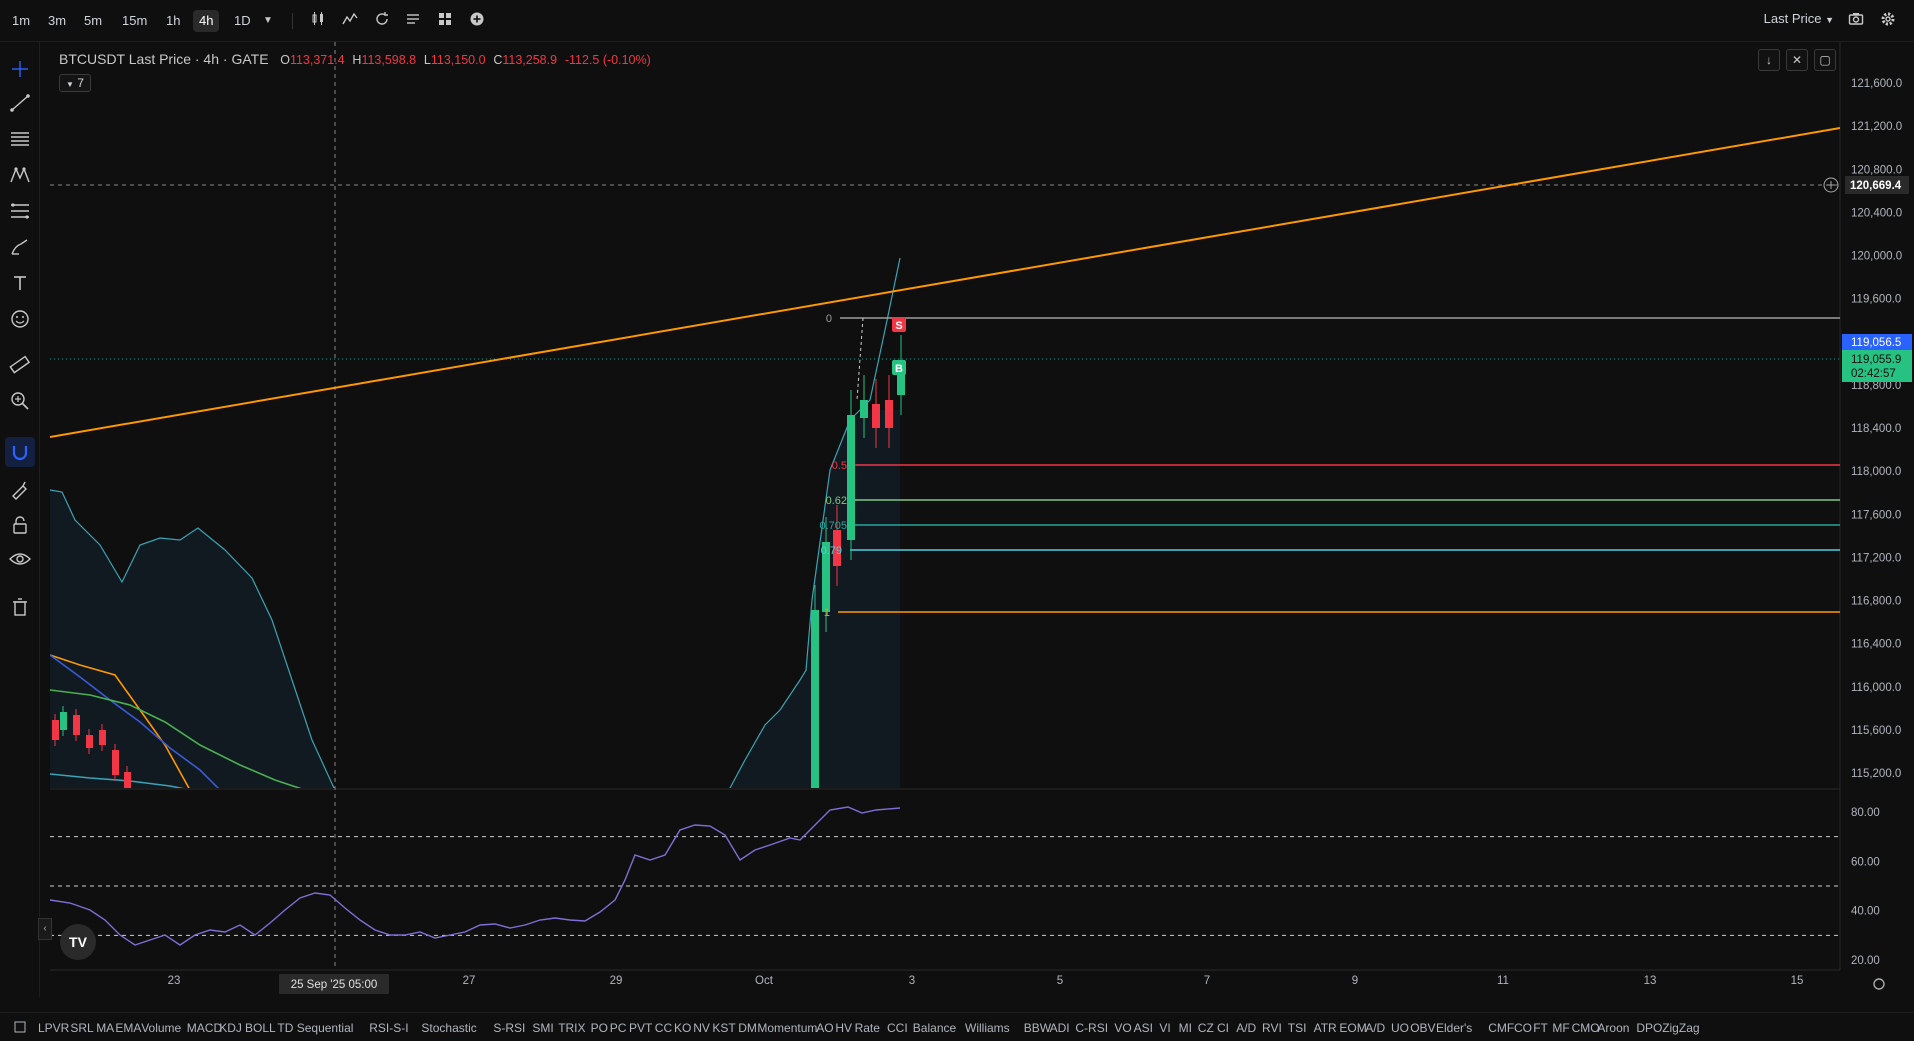 The width and height of the screenshot is (1914, 1041). I want to click on indicator-kdj: KDJ, so click(230, 1028).